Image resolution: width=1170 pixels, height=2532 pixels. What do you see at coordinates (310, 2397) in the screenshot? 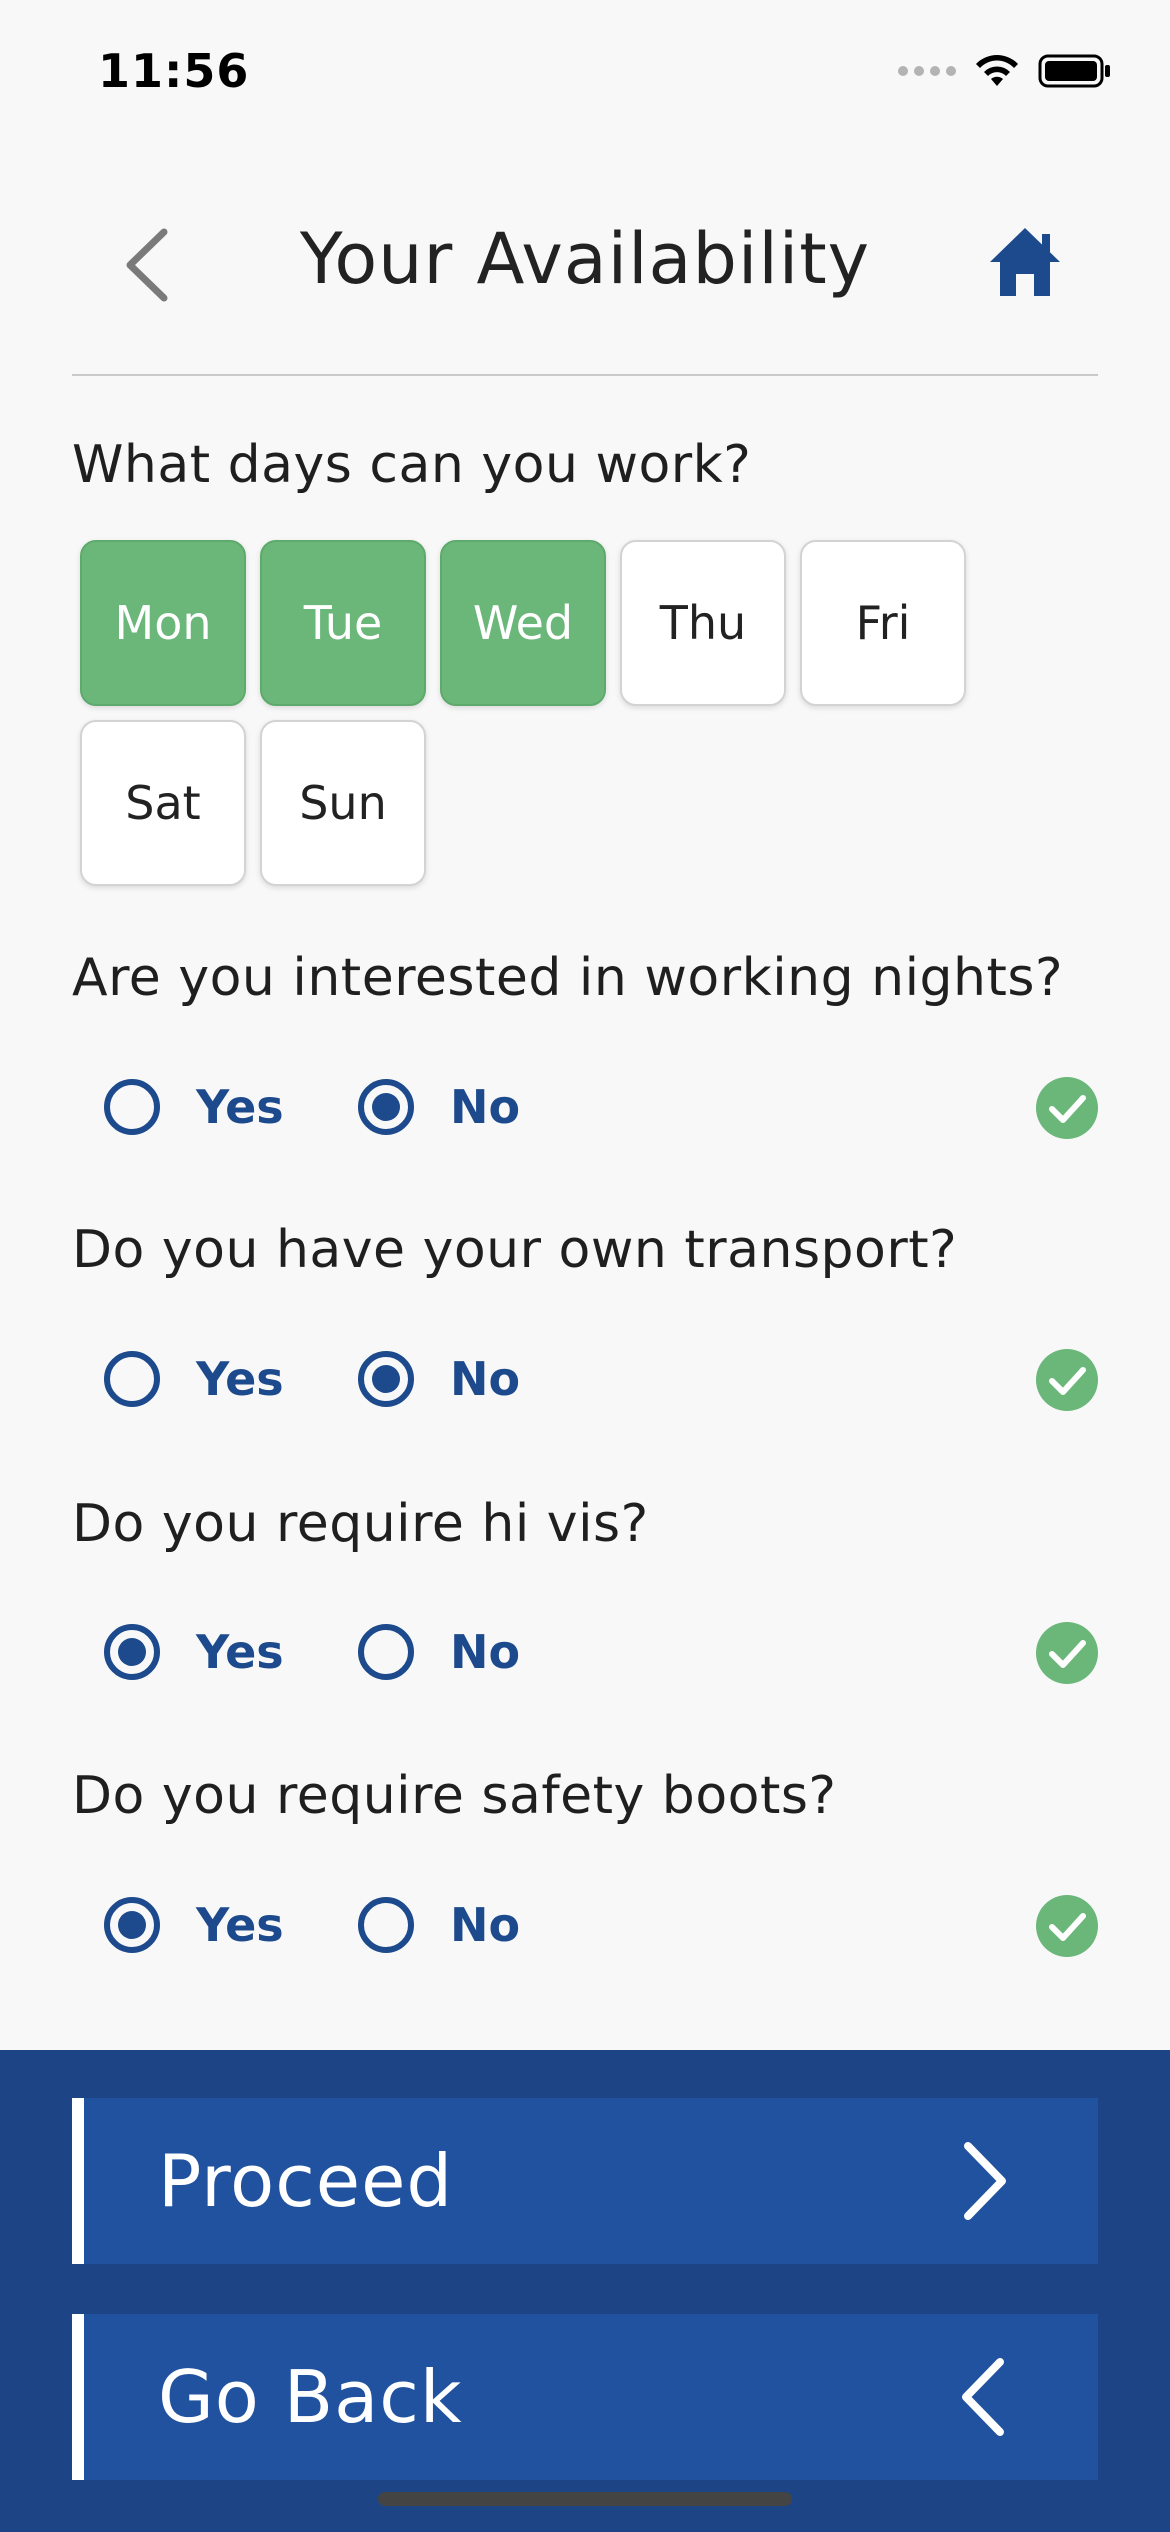
I see `go-back-label: Go Back` at bounding box center [310, 2397].